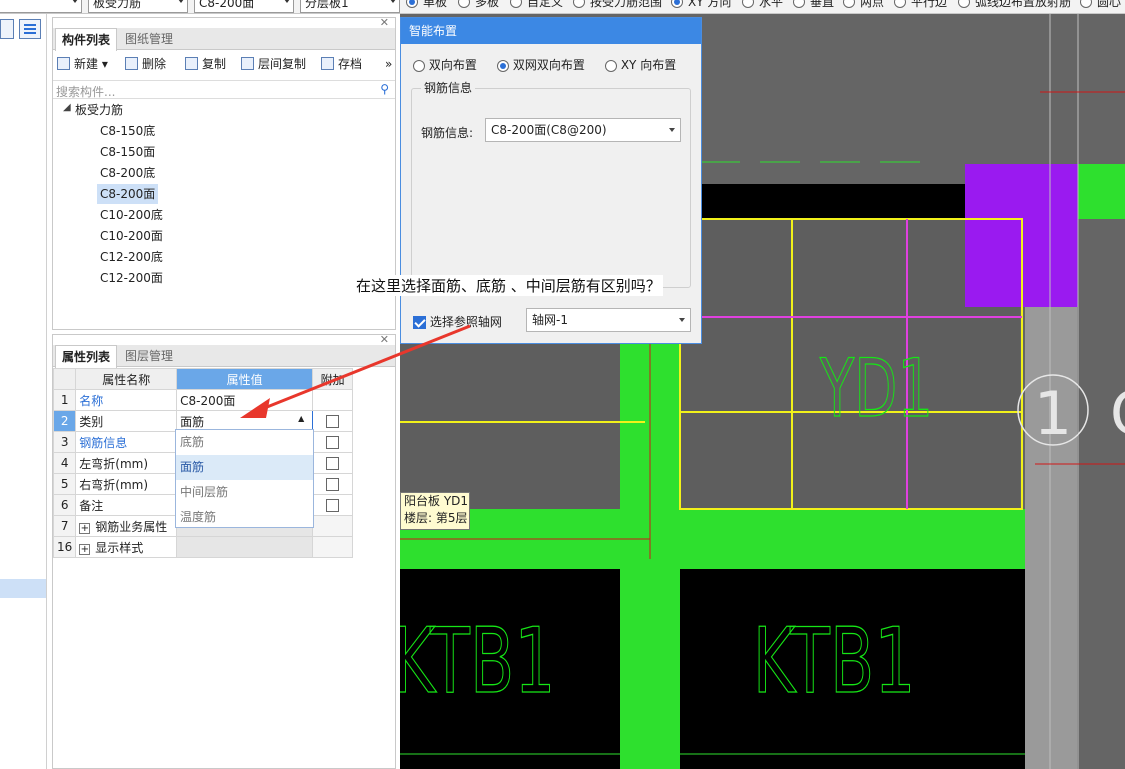 This screenshot has height=769, width=1125. What do you see at coordinates (244, 6) in the screenshot?
I see `toolbar-combo-component: C8-200面` at bounding box center [244, 6].